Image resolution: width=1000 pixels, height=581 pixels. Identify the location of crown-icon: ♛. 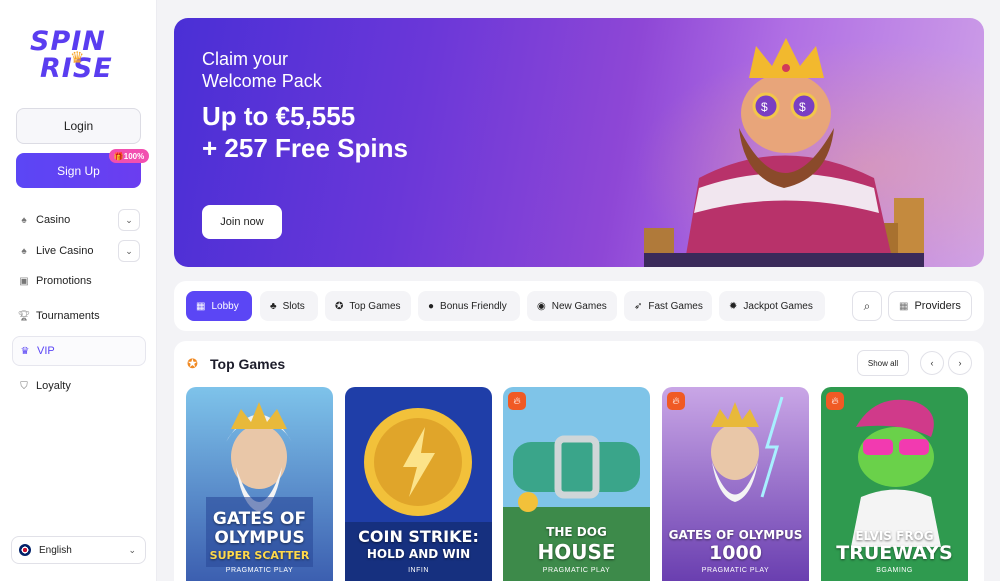
(25, 351).